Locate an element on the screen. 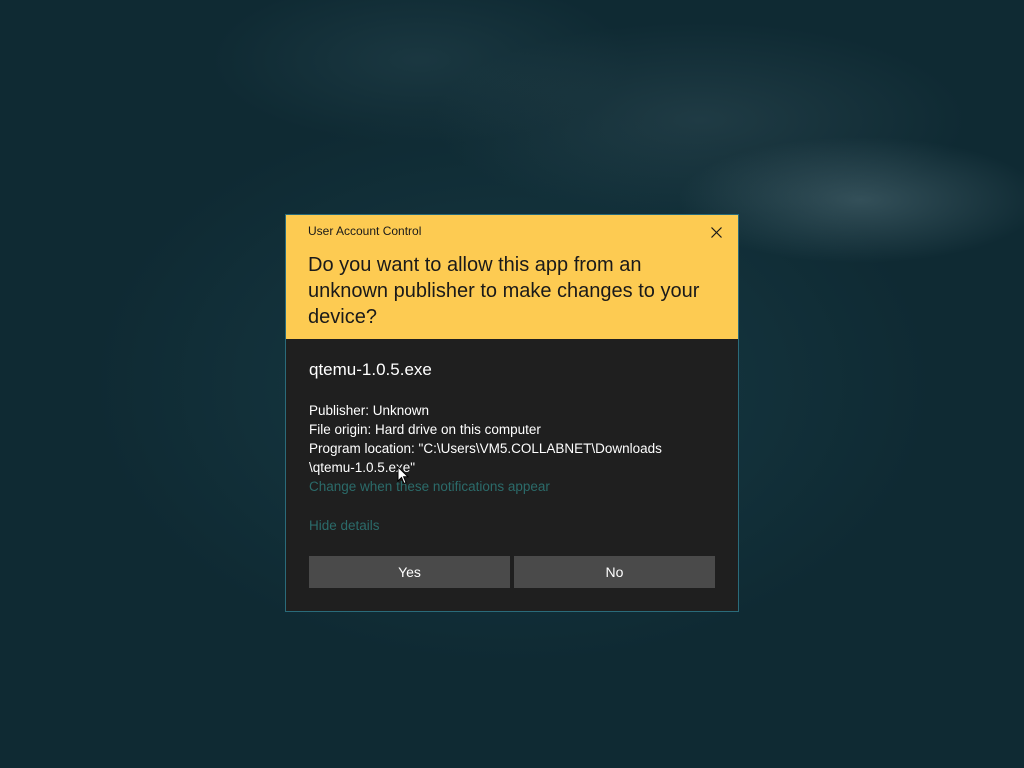 The height and width of the screenshot is (768, 1024). program-location-line2: \qtemu-1.0.5.exe" is located at coordinates (362, 467).